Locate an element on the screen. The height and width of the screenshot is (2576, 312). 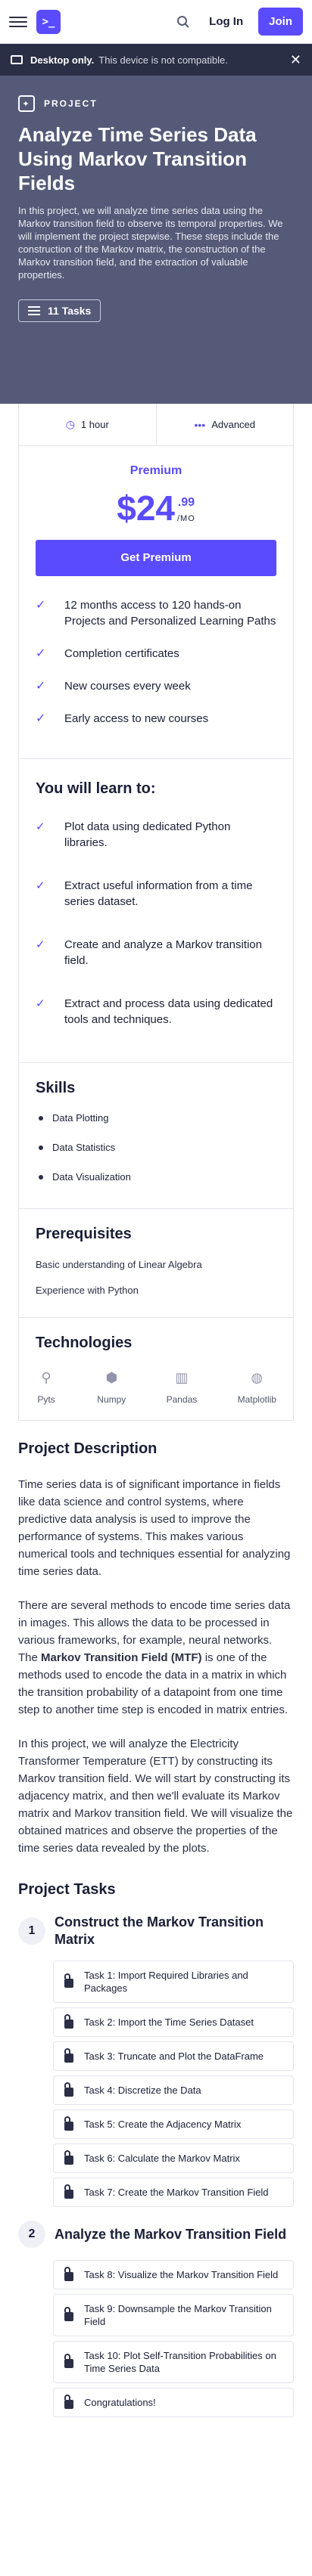
task-item: Task 2: Import the Time Series Dataset is located at coordinates (173, 2022).